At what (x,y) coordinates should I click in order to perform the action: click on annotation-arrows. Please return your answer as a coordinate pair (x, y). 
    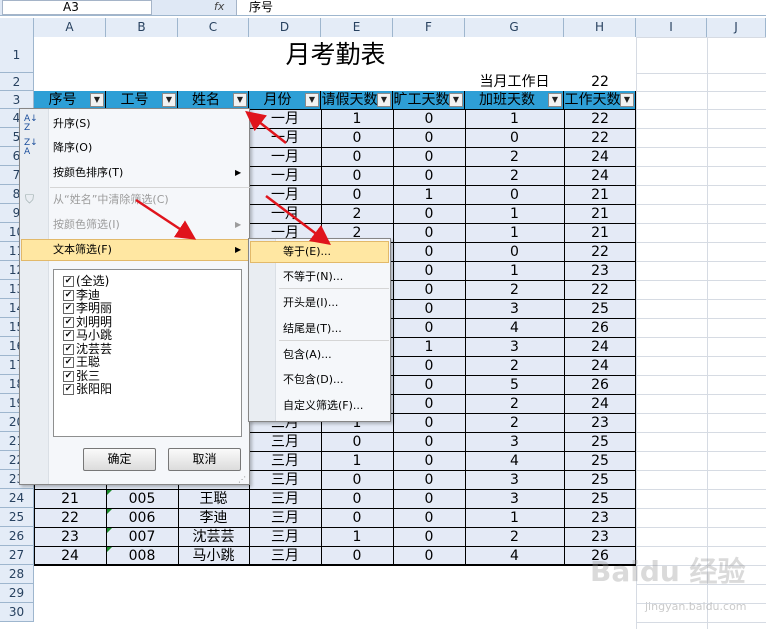
    Looking at the image, I should click on (233, 178).